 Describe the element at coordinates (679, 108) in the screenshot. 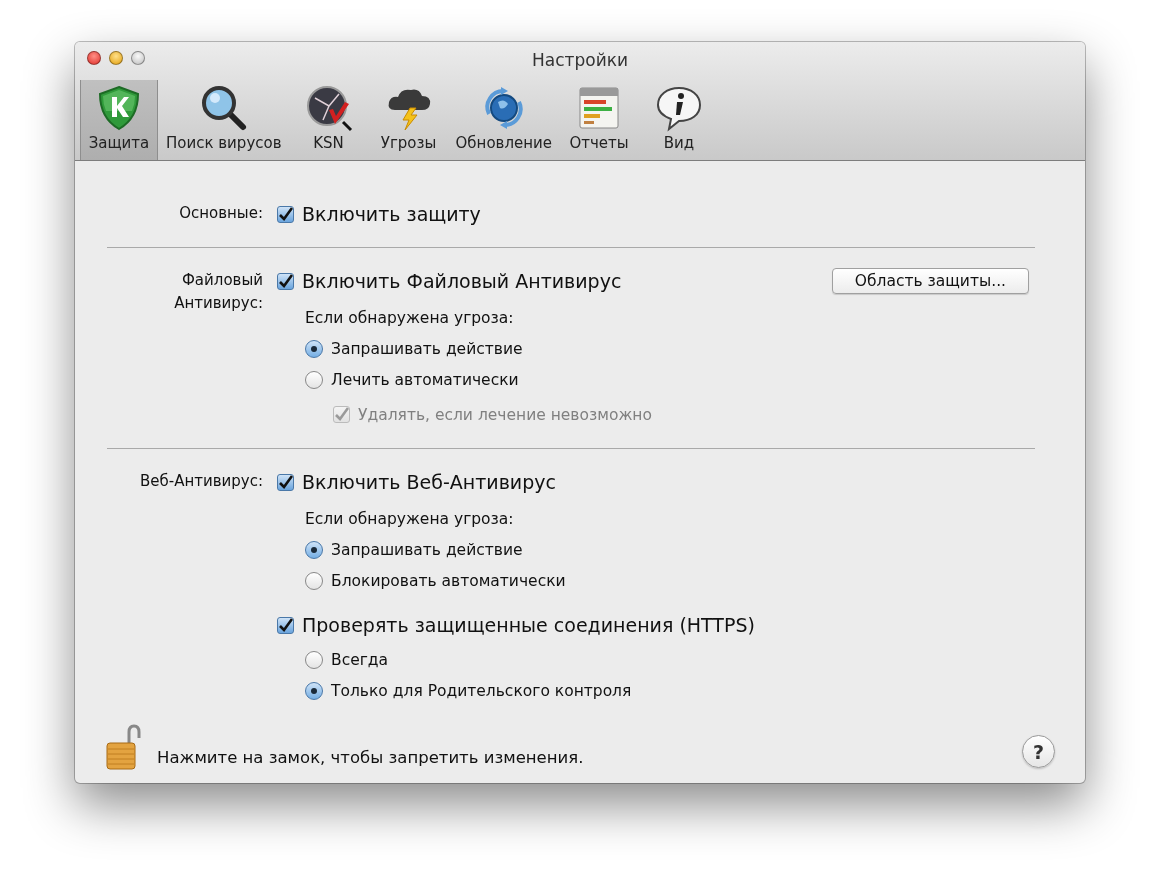

I see `info-bubble-icon` at that location.